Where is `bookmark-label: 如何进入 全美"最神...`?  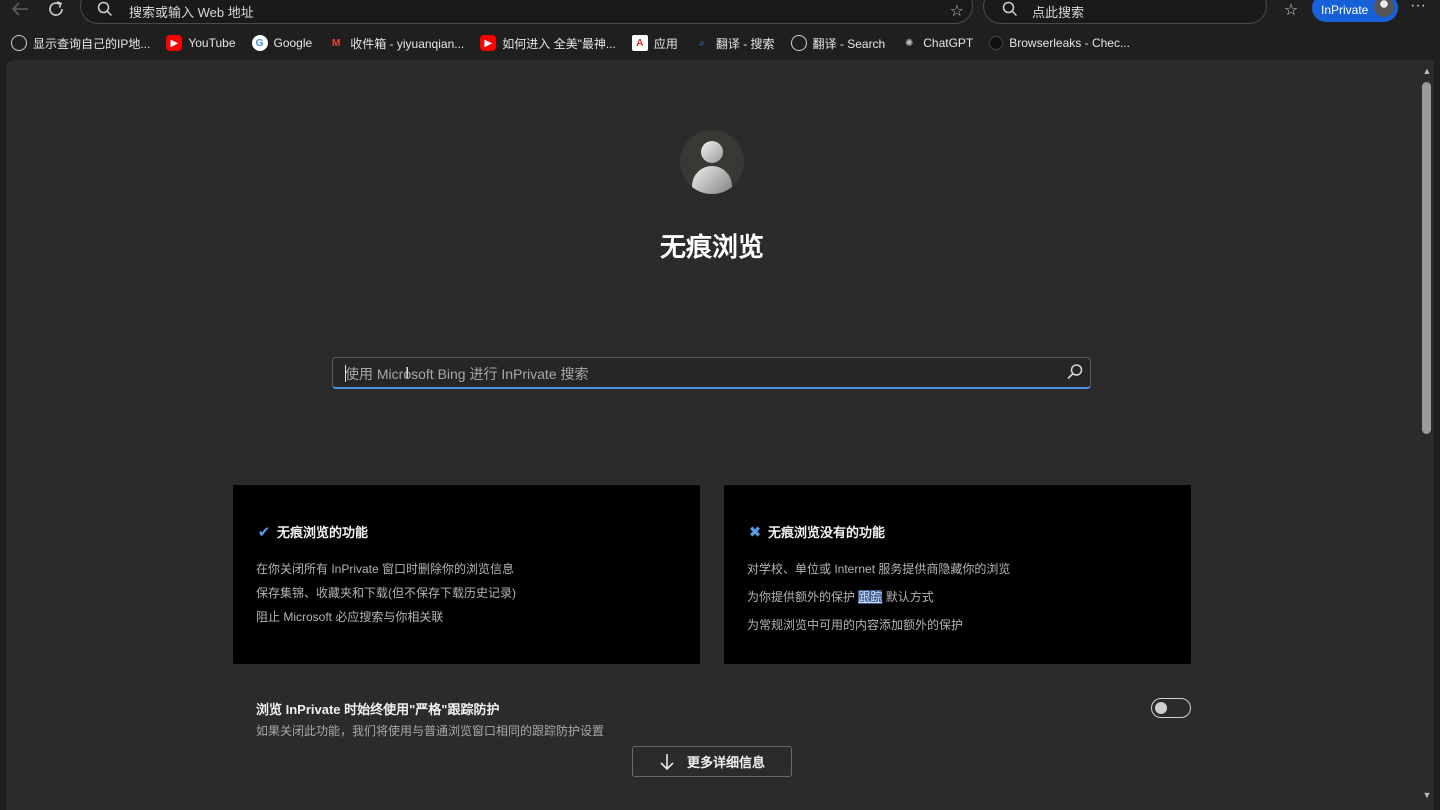
bookmark-label: 如何进入 全美"最神... is located at coordinates (559, 43).